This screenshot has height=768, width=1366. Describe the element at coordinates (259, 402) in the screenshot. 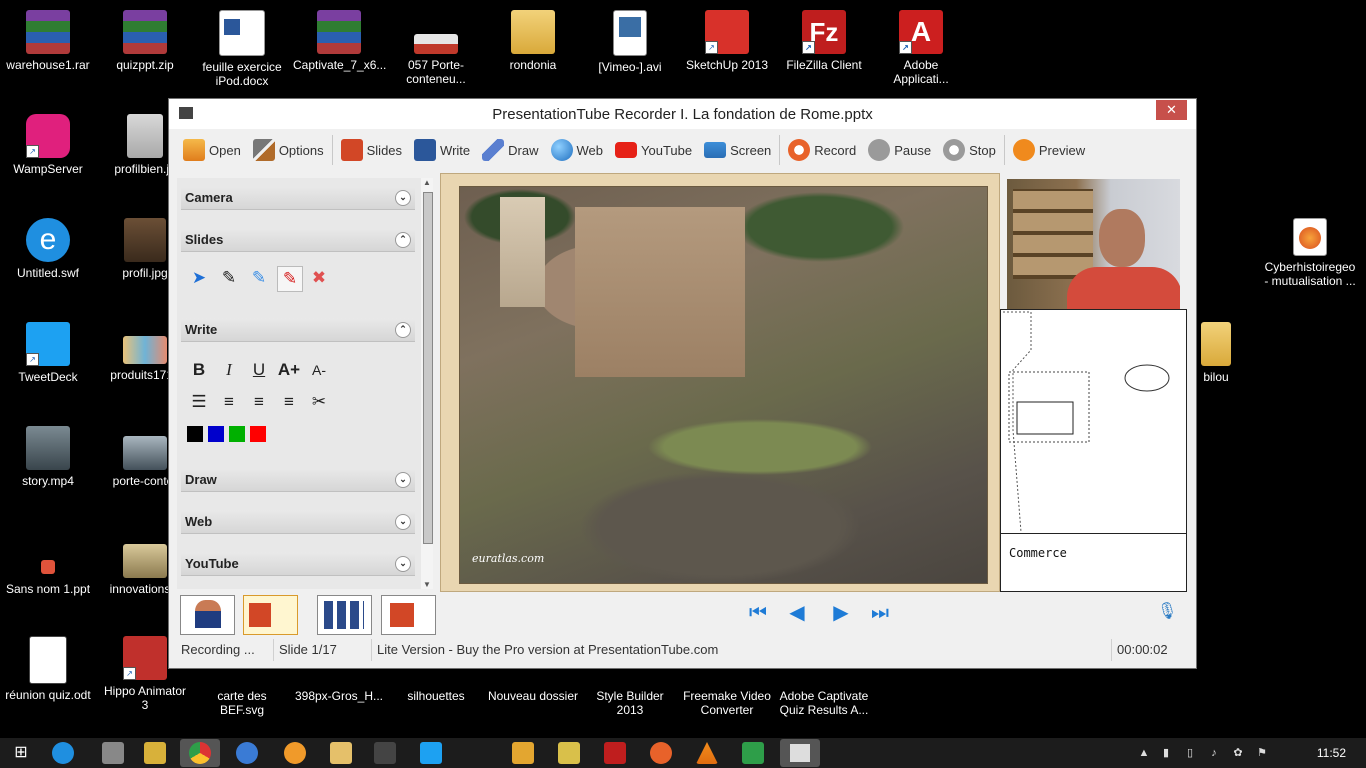

I see `align-center-icon: ≡` at that location.